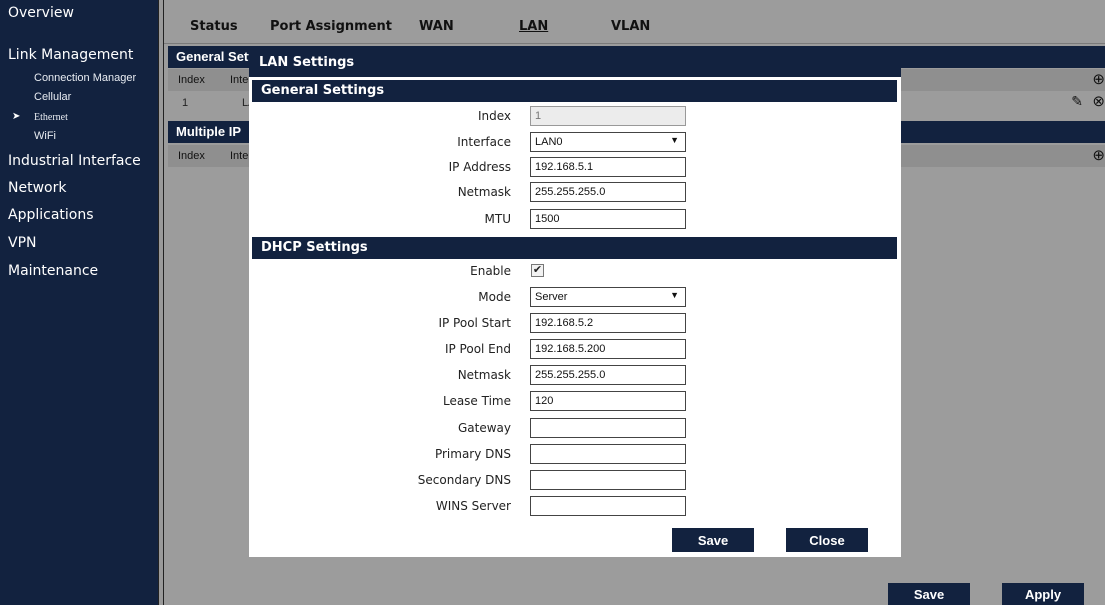 The width and height of the screenshot is (1105, 605). I want to click on tab-bar: Status Port Assignment WAN LAN VLAN, so click(634, 29).